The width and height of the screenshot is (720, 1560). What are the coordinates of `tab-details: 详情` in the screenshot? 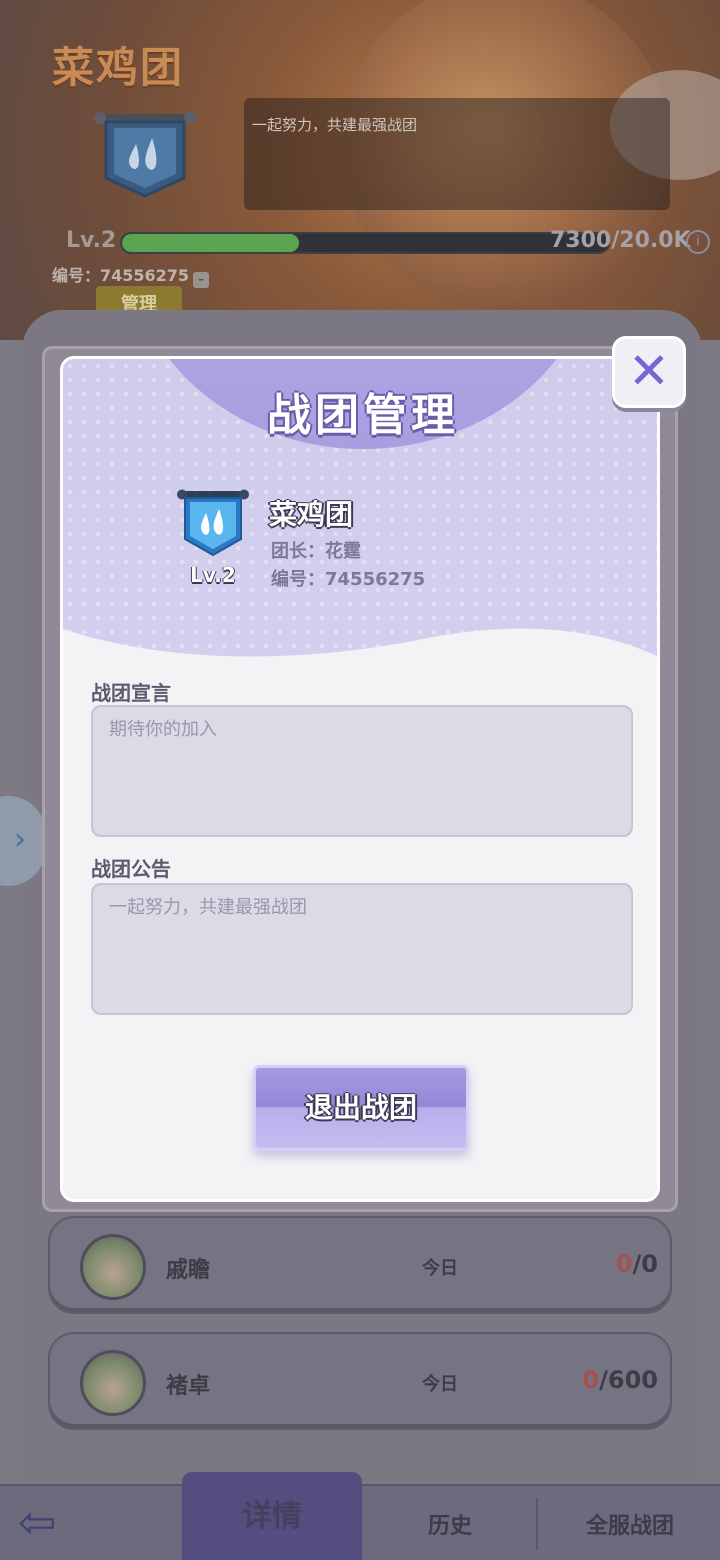 It's located at (272, 1516).